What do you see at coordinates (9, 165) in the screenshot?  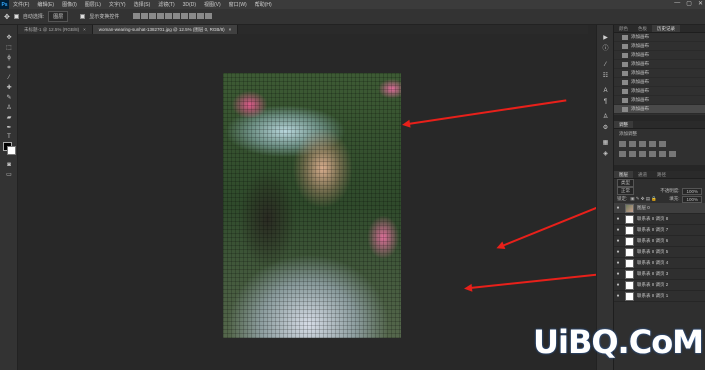 I see `quick-mask-icon: ◙` at bounding box center [9, 165].